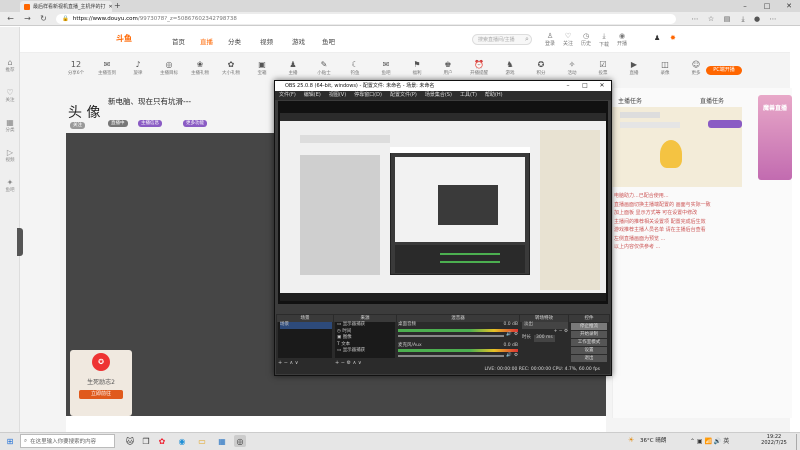  Describe the element at coordinates (586, 39) in the screenshot. I see `nav-history: ◷ 历史` at that location.